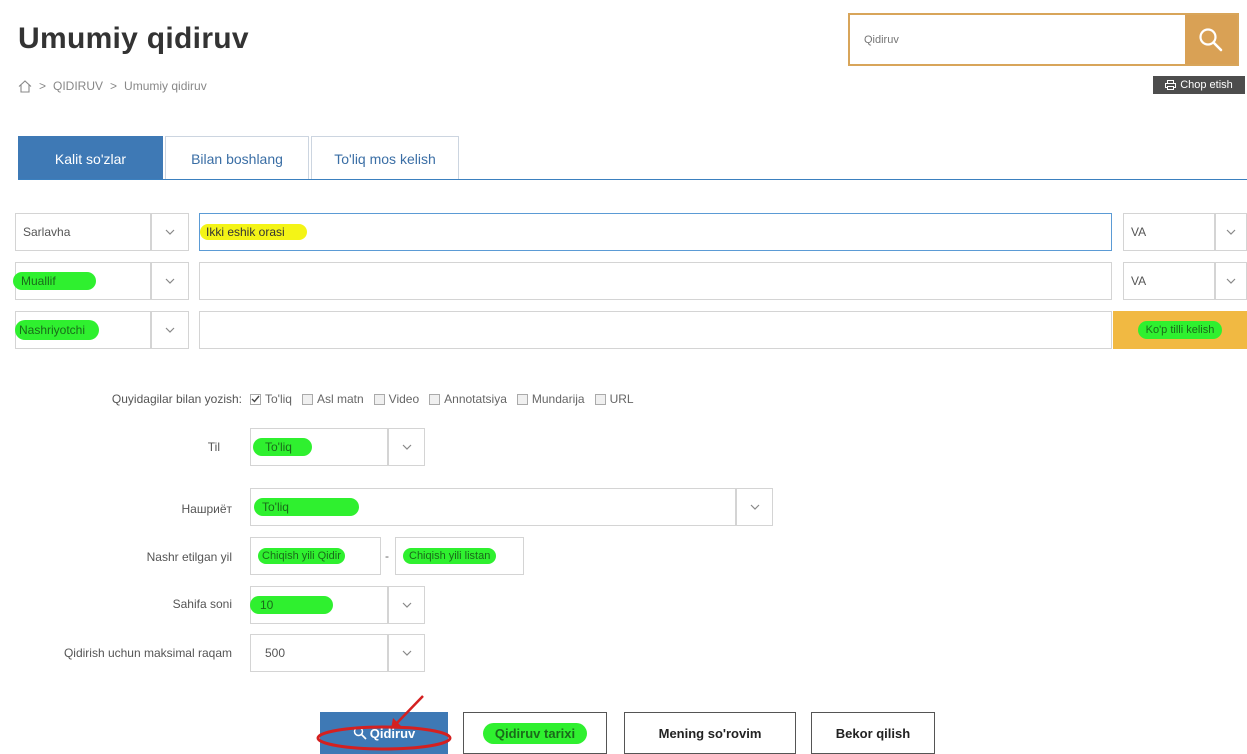 This screenshot has width=1247, height=754. I want to click on publication-year-label: Nashr etilgan yil, so click(189, 557).